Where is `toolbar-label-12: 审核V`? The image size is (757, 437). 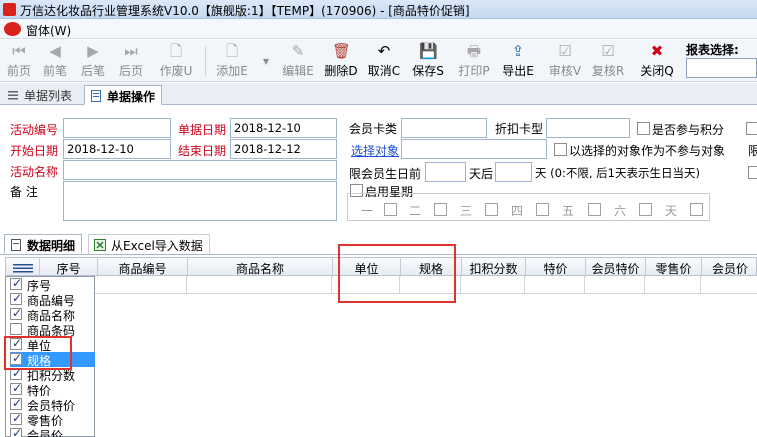
toolbar-label-12: 审核V is located at coordinates (565, 71).